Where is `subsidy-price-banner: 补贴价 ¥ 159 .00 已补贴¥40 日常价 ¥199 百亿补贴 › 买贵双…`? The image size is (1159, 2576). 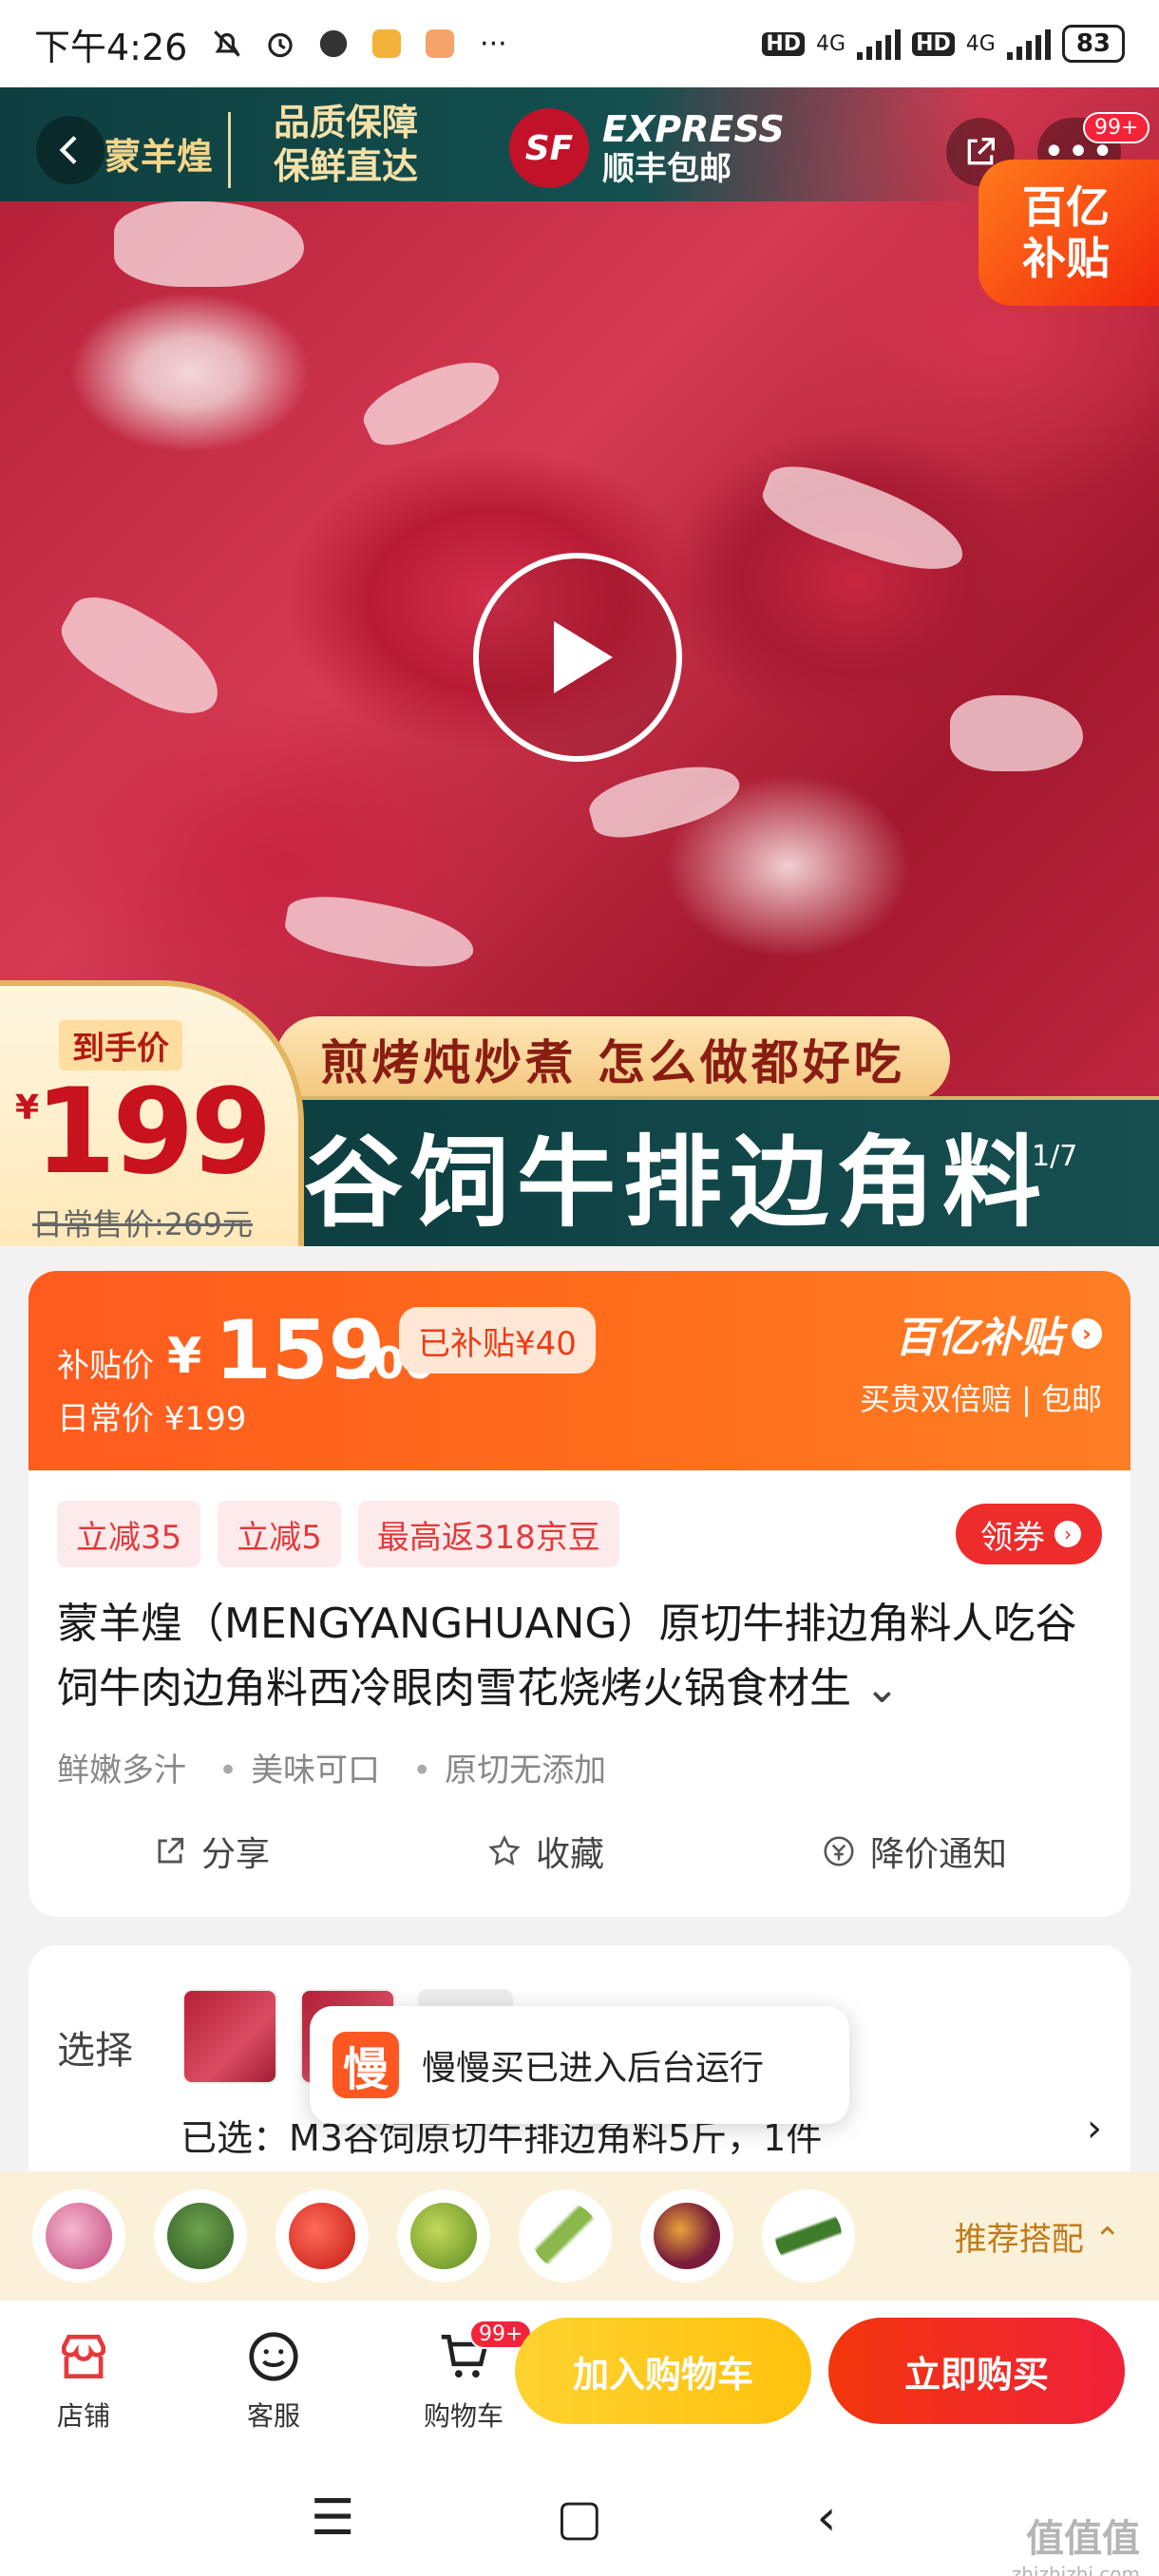
subsidy-price-banner: 补贴价 ¥ 159 .00 已补贴¥40 日常价 ¥199 百亿补贴 › 买贵双… is located at coordinates (579, 1370).